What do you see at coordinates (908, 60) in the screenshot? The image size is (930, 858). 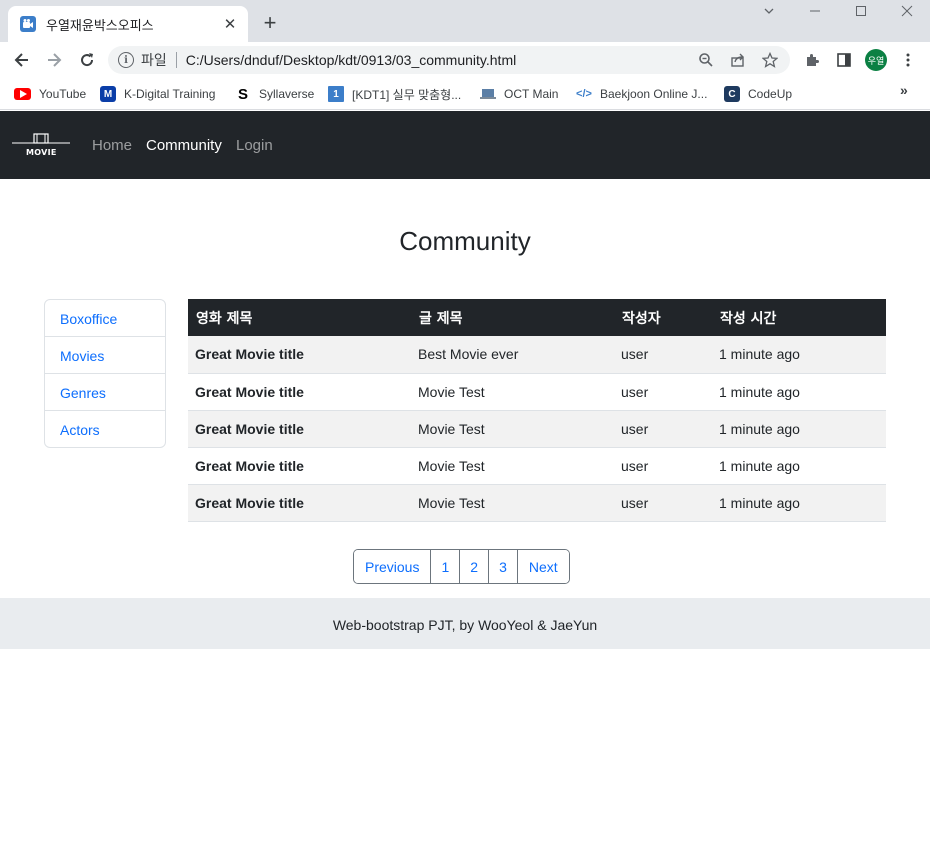 I see `menu-kebab-icon` at bounding box center [908, 60].